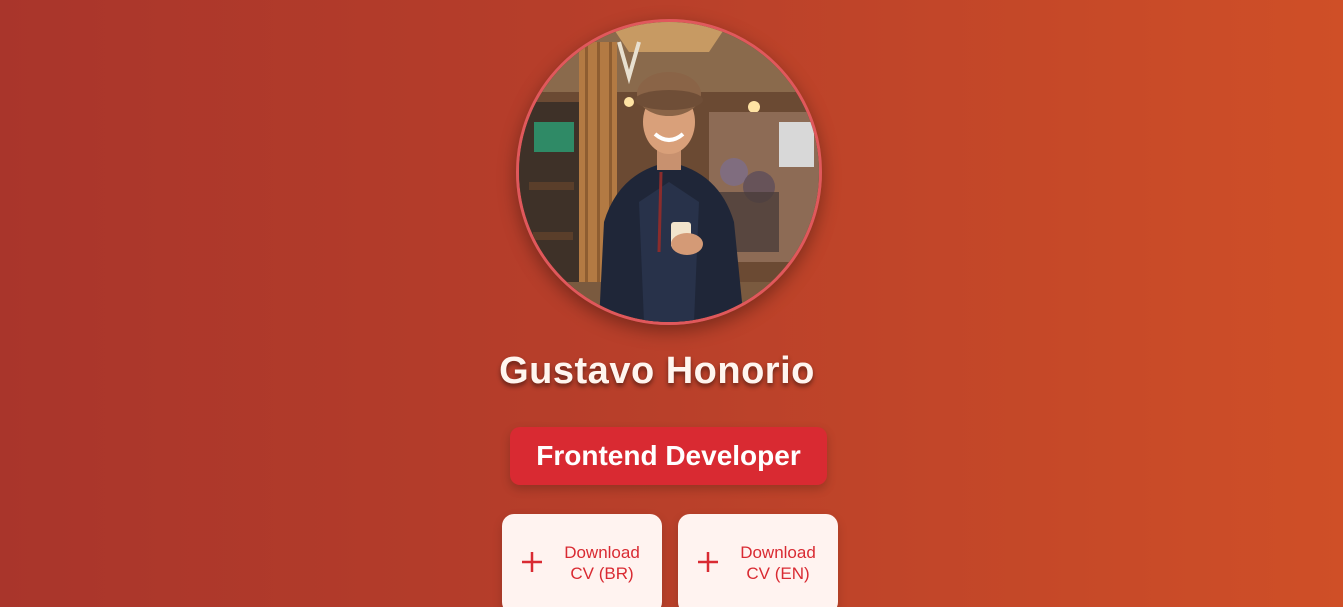 This screenshot has width=1343, height=607. What do you see at coordinates (668, 456) in the screenshot?
I see `role-badge: Frontend Developer` at bounding box center [668, 456].